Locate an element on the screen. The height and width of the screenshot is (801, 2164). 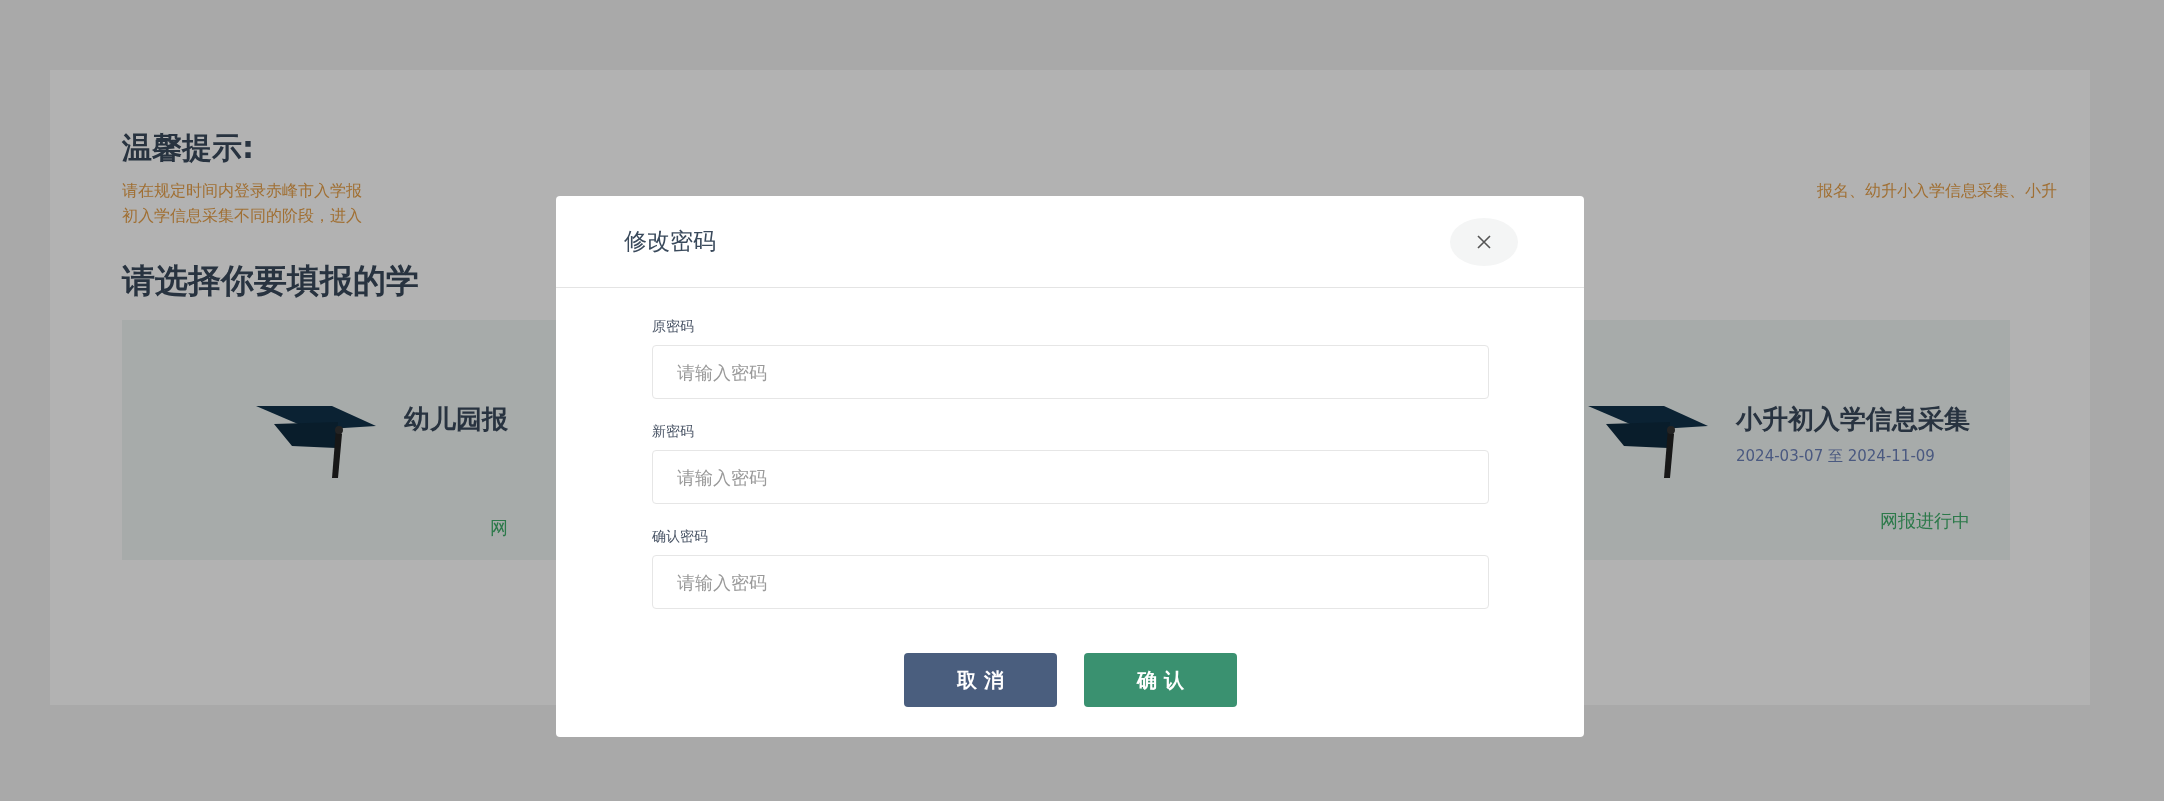
section-heading: 请选择你要填报的学 is located at coordinates (271, 281).